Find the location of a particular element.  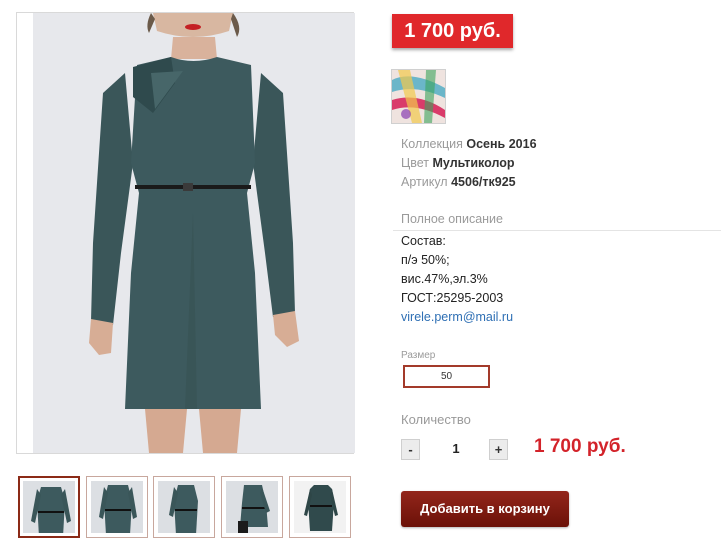

detail-collection: Коллекция Осень 2016 is located at coordinates (469, 144).